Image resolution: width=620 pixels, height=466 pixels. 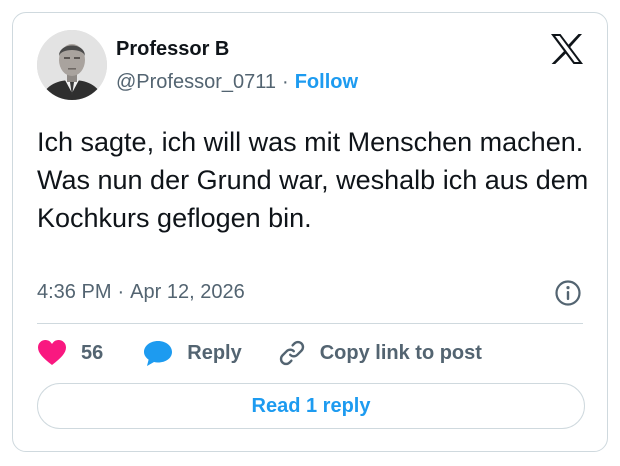 I want to click on avatar-portrait-image, so click(x=72, y=65).